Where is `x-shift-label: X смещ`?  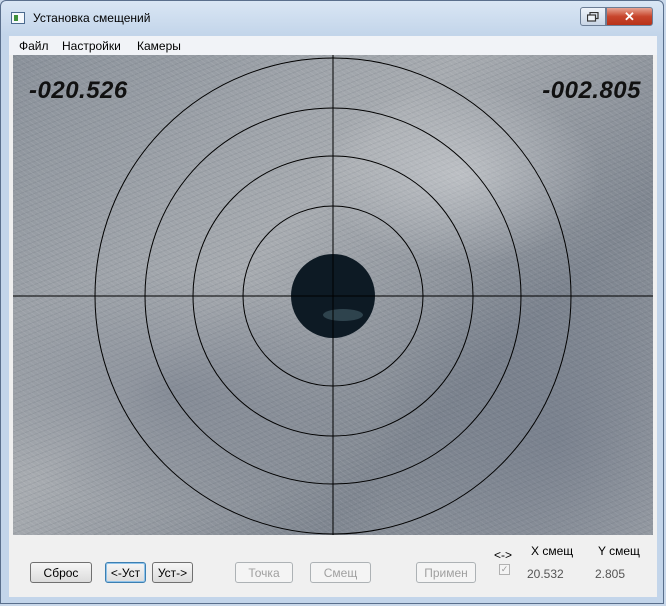
x-shift-label: X смещ is located at coordinates (552, 551).